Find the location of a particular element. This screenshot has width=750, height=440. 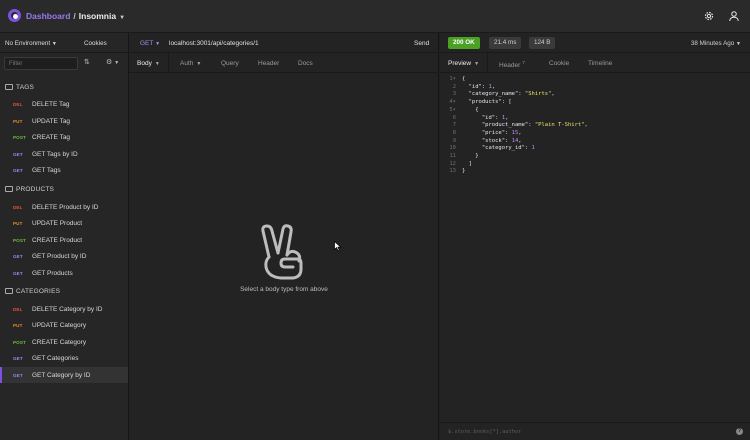

environment-selector: No Environment ▼ is located at coordinates (31, 43).